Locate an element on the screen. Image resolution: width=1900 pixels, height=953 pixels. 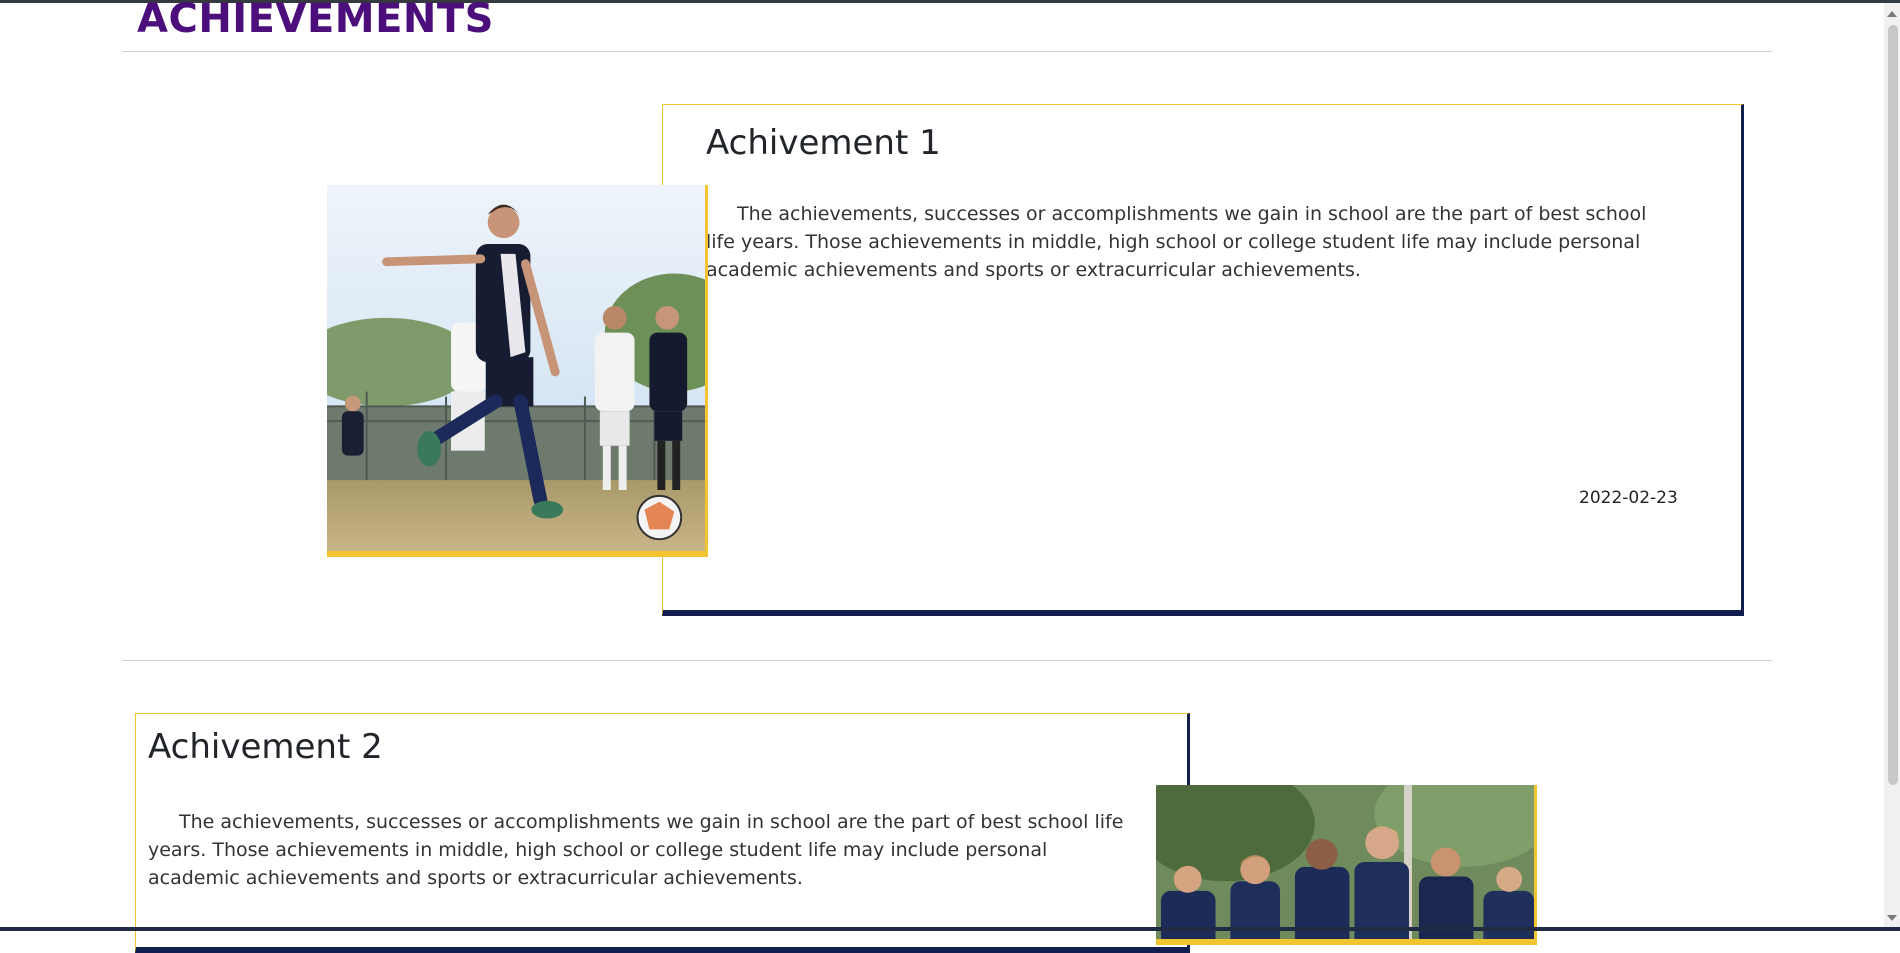
vertical-scrollbar is located at coordinates (1892, 465).